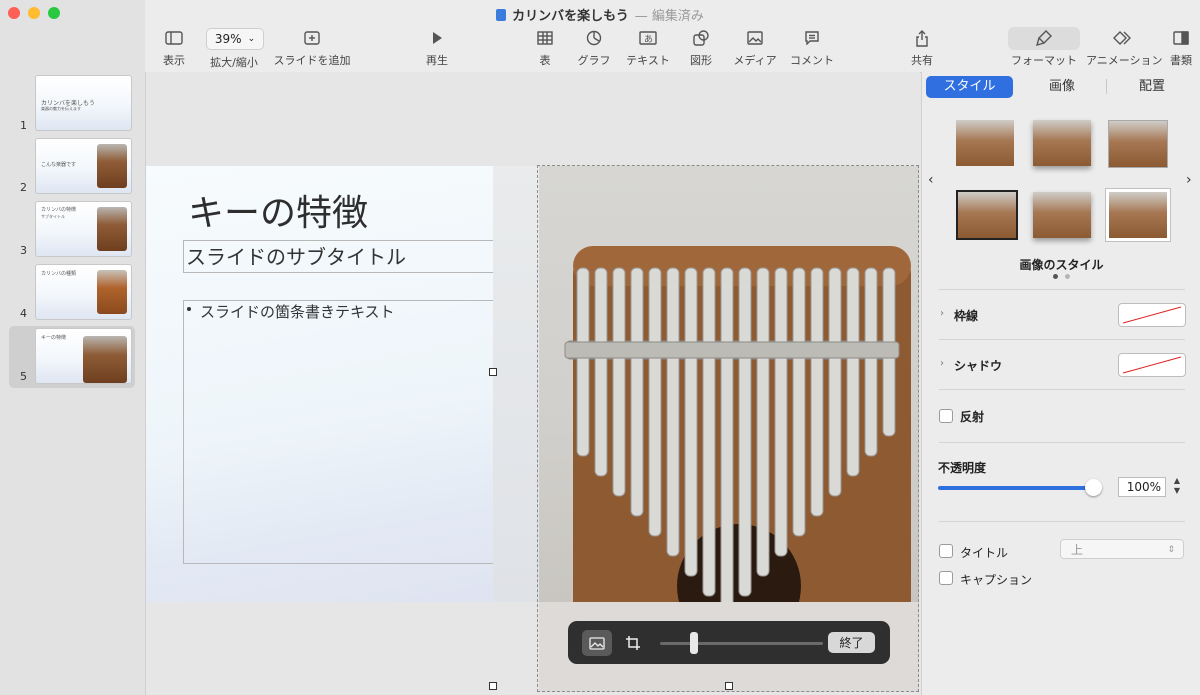 The image size is (1200, 695). I want to click on chevron-down-icon: ⌄, so click(251, 39).